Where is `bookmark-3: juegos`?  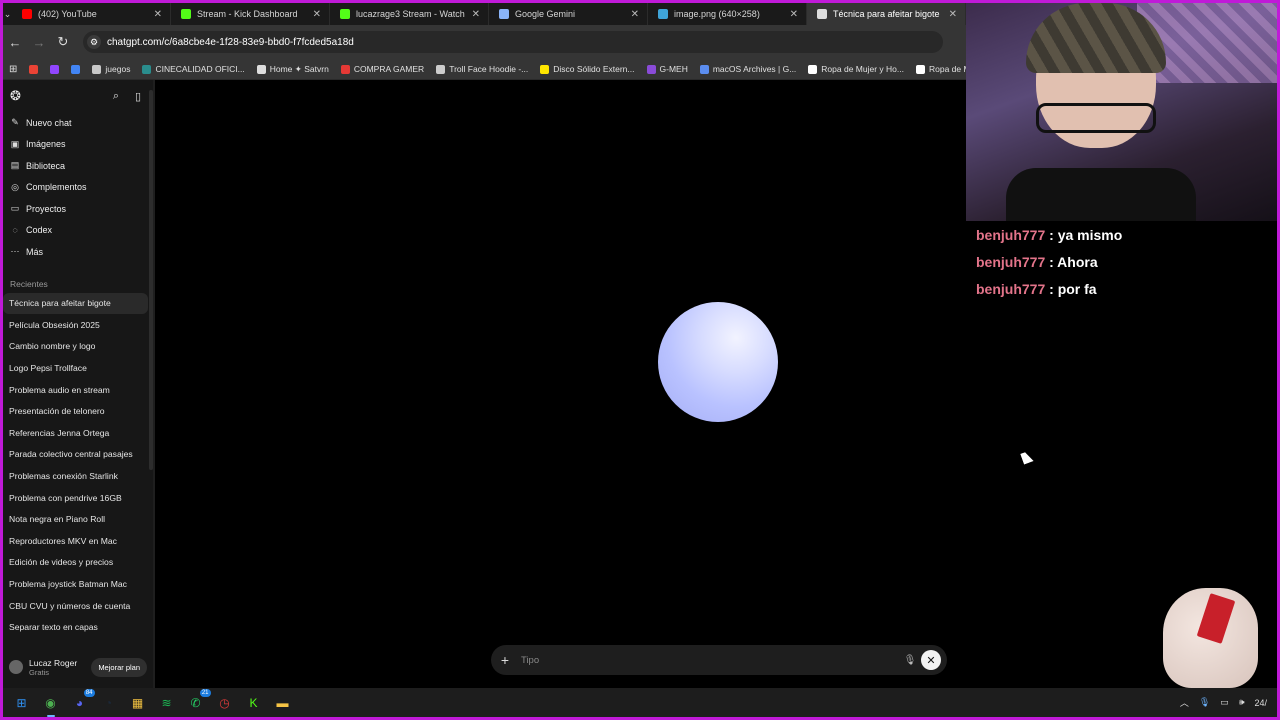
bookmark-3: juegos is located at coordinates (111, 69).